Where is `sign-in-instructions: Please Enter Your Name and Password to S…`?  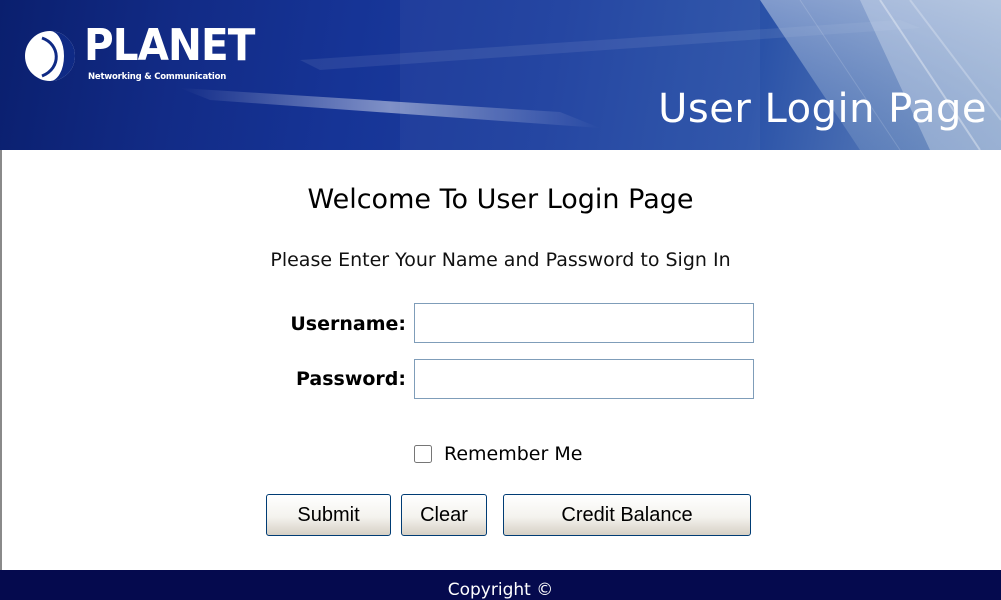 sign-in-instructions: Please Enter Your Name and Password to S… is located at coordinates (500, 260).